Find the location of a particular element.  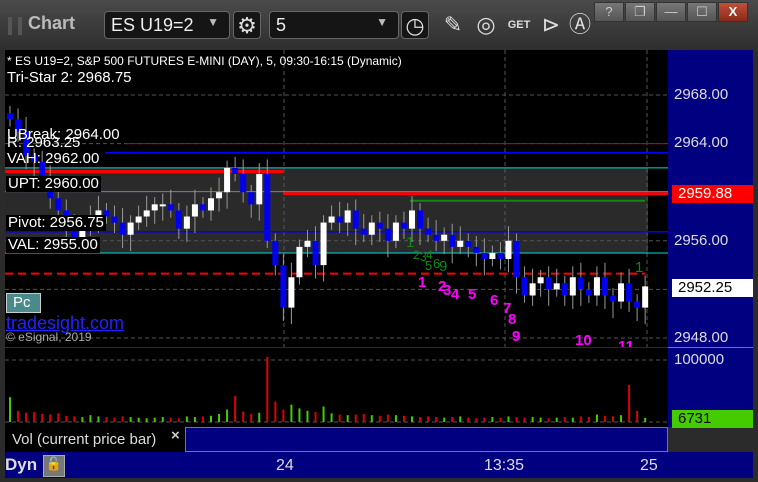

dynamic-mode: Dyn is located at coordinates (21, 465).